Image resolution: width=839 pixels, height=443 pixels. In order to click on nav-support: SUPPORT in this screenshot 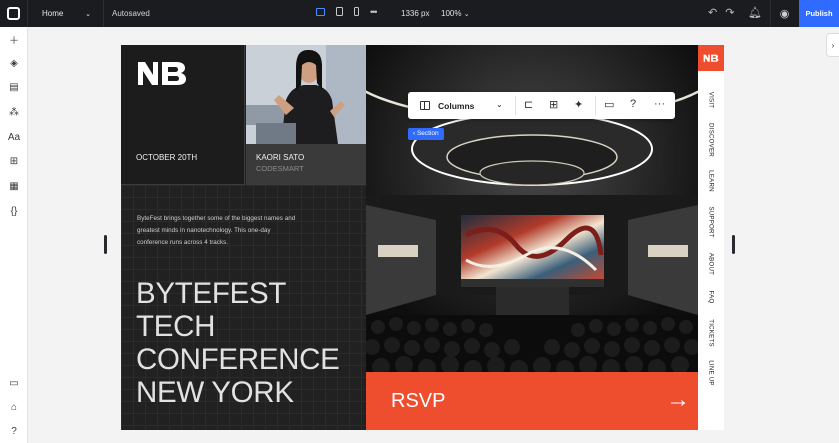, I will do `click(711, 221)`.